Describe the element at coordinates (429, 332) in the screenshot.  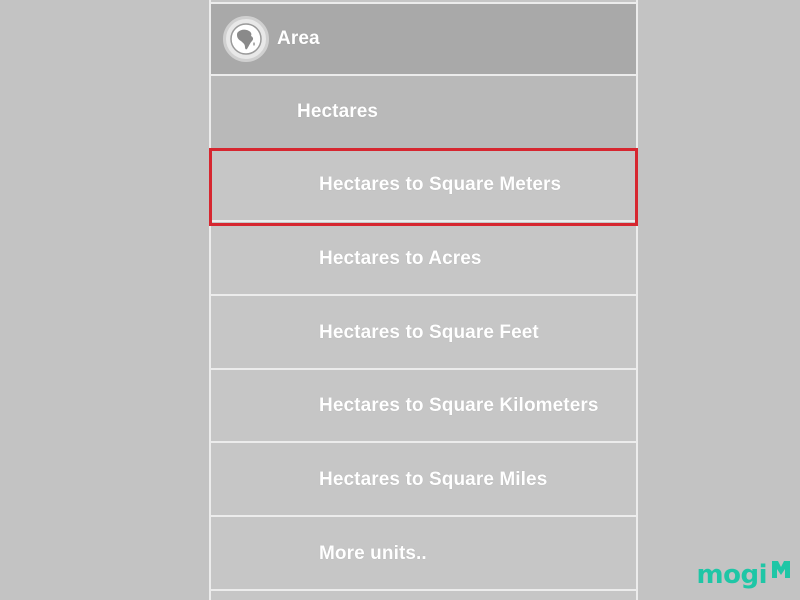
I see `menu-item-label: Hectares to Square Feet` at that location.